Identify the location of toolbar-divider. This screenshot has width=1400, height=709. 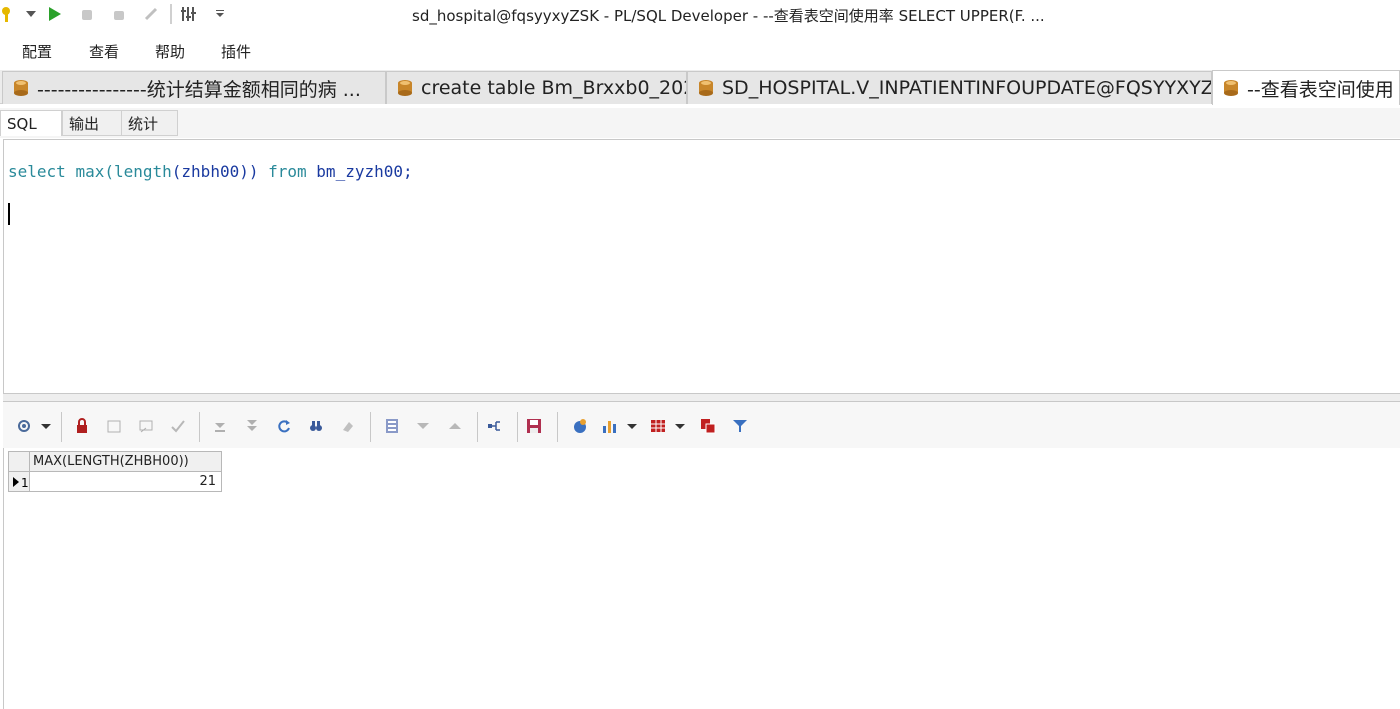
(171, 14).